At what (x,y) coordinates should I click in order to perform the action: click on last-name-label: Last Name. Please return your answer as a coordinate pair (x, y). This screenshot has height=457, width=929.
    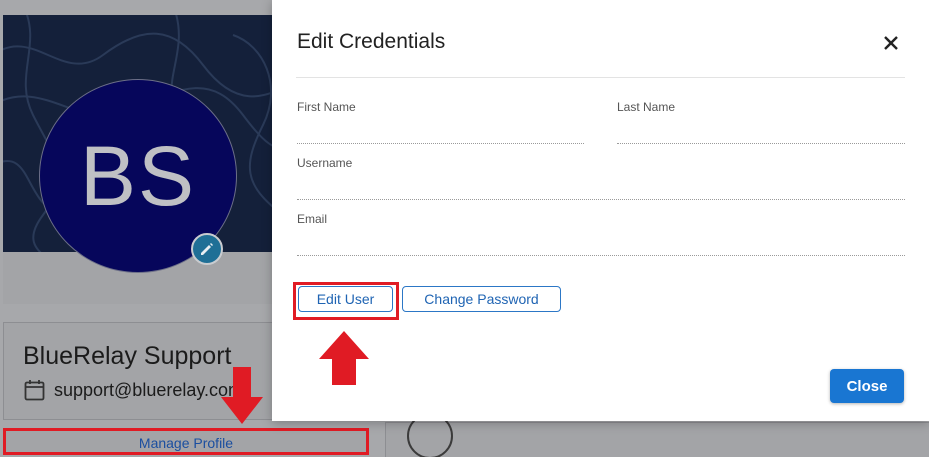
    Looking at the image, I should click on (646, 107).